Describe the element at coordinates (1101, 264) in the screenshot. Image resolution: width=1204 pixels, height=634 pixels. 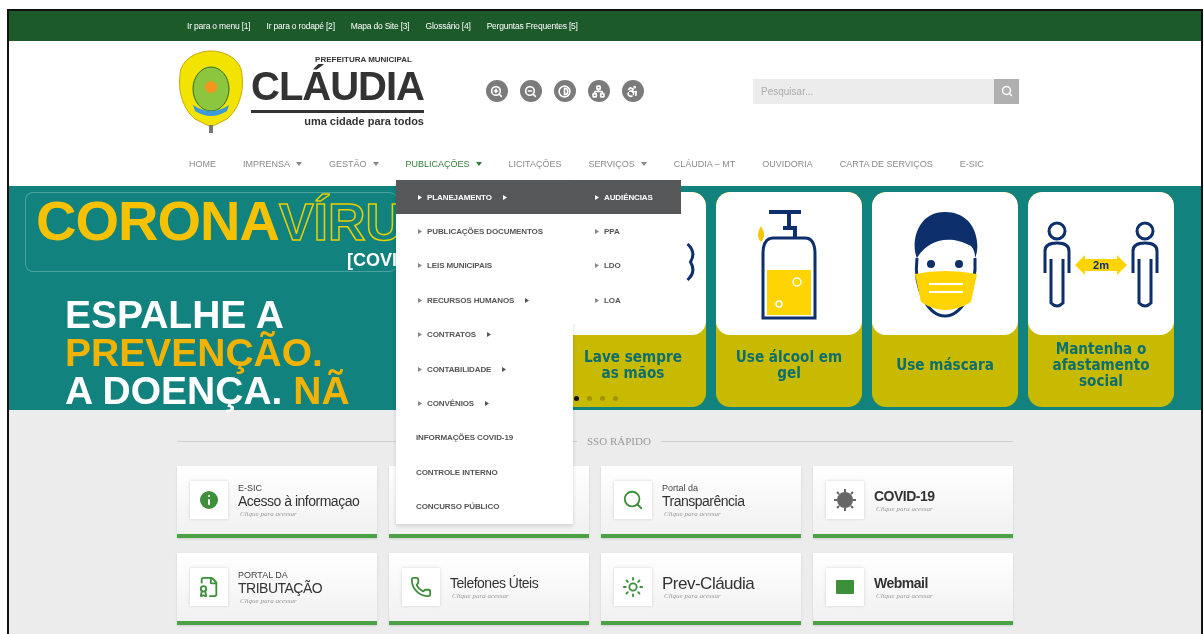
I see `distance-label: 2m` at that location.